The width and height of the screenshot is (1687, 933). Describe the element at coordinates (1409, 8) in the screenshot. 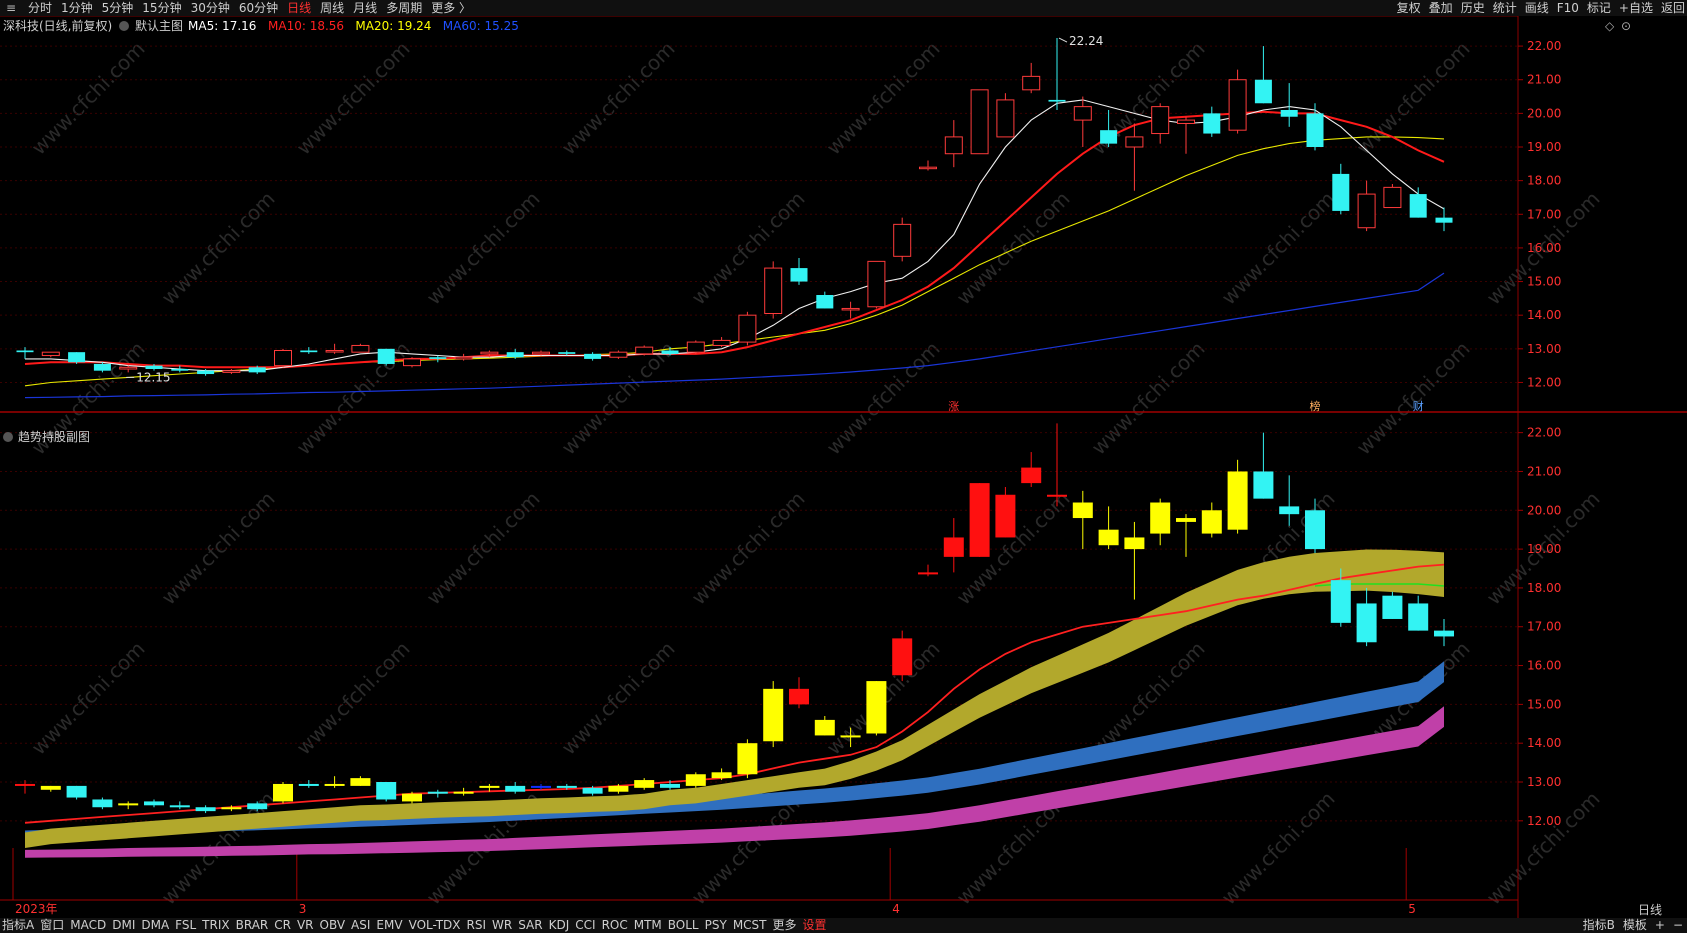

I see `tool-button-0: 复权` at that location.